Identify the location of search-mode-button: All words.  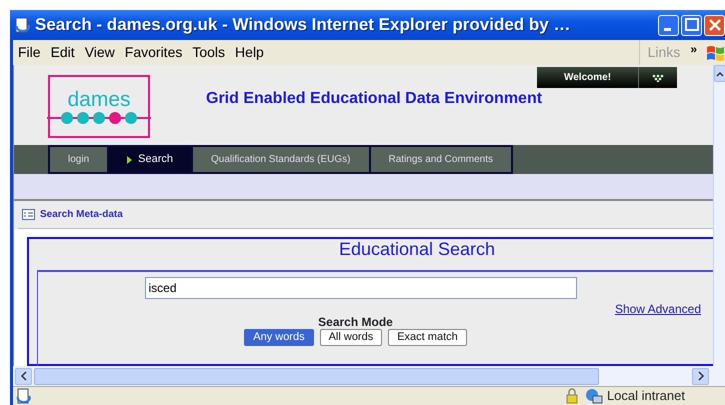
(351, 337).